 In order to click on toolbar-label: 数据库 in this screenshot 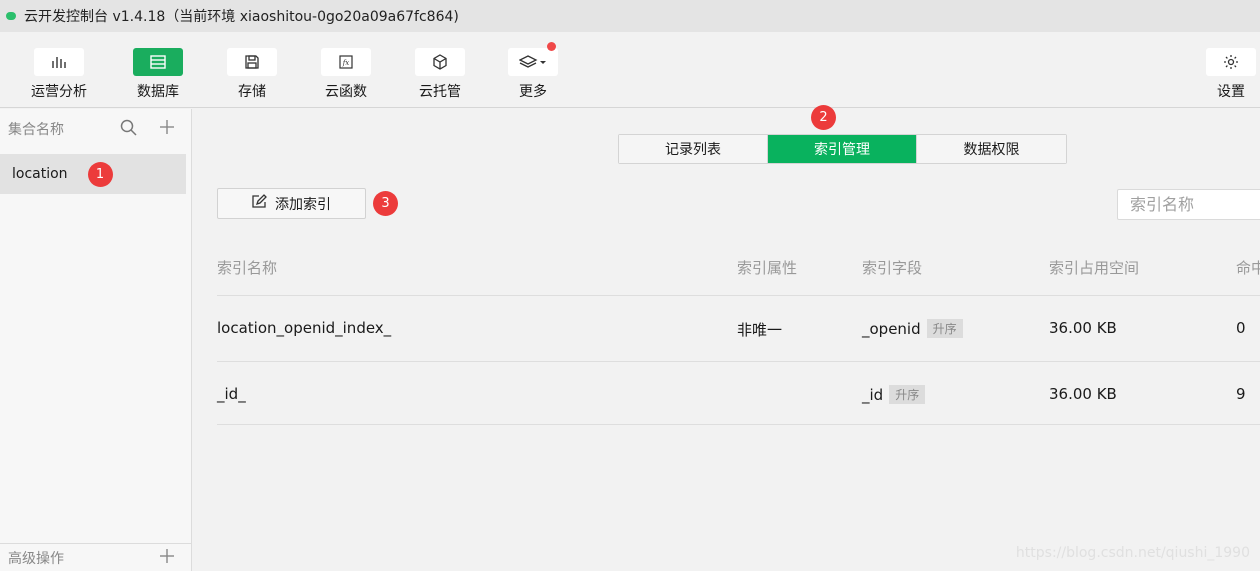, I will do `click(158, 92)`.